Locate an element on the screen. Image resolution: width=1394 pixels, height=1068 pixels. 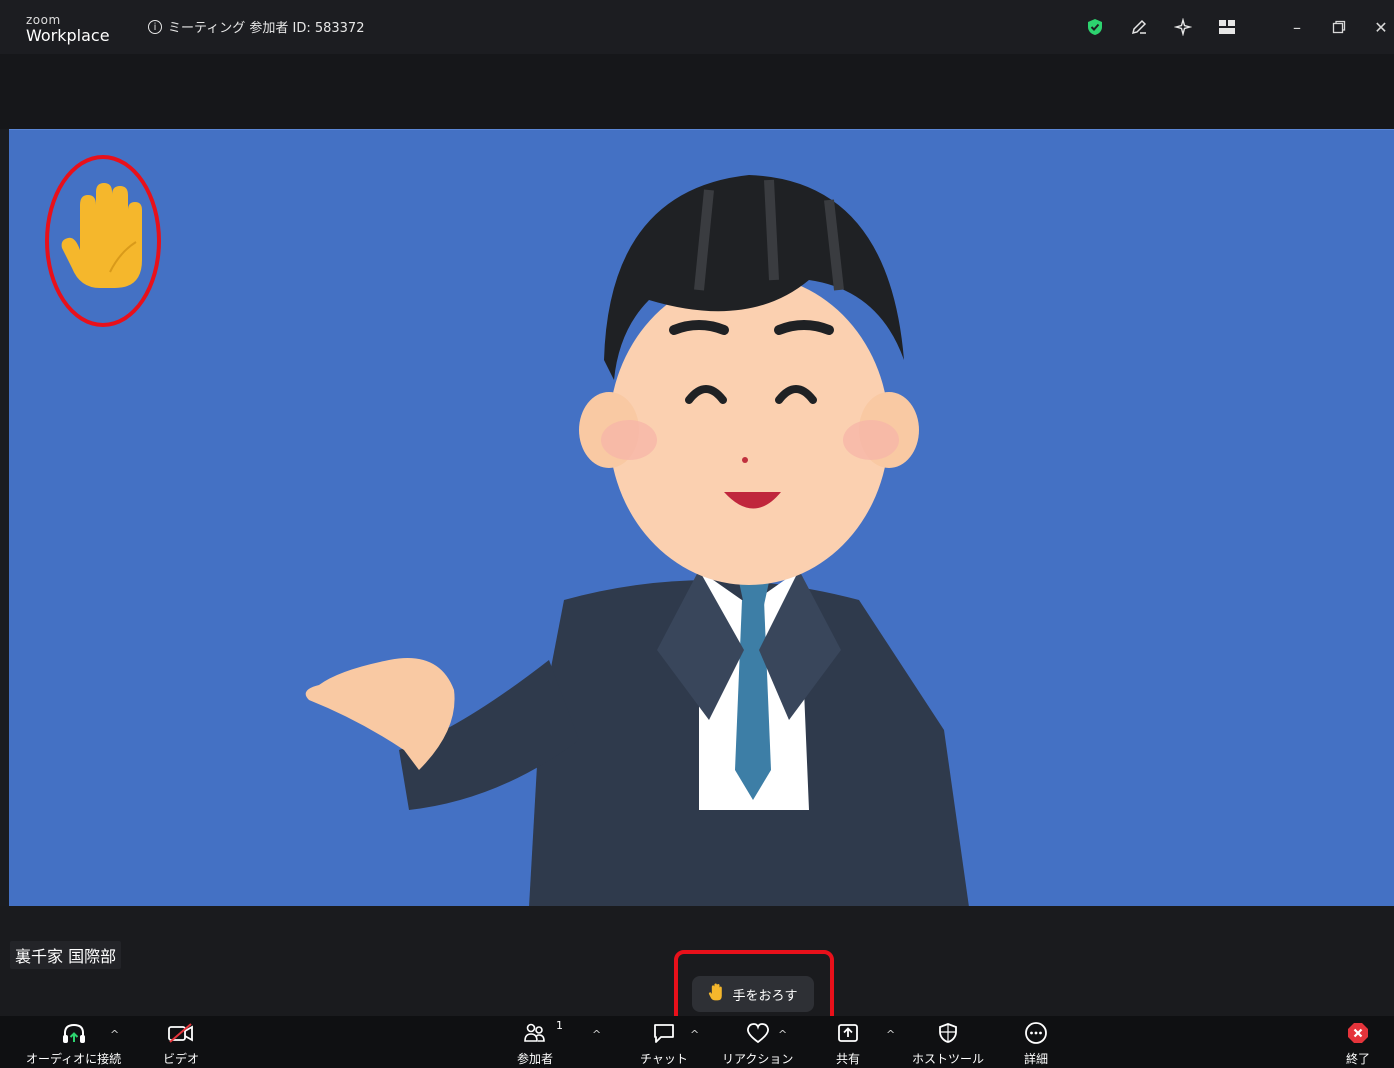
participants-icon is located at coordinates (535, 1033).